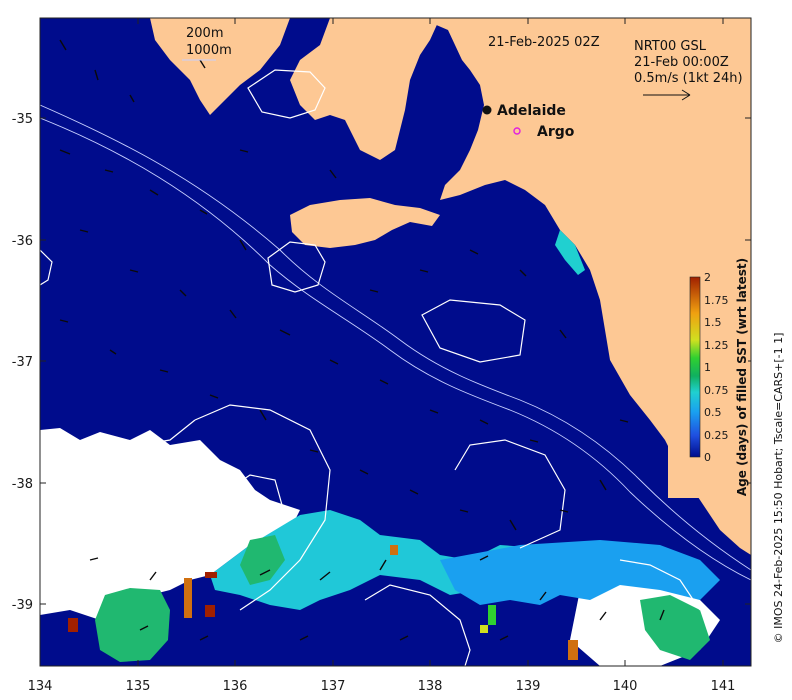 The width and height of the screenshot is (792, 700). What do you see at coordinates (235, 686) in the screenshot?
I see `x-tick-label: 136` at bounding box center [235, 686].